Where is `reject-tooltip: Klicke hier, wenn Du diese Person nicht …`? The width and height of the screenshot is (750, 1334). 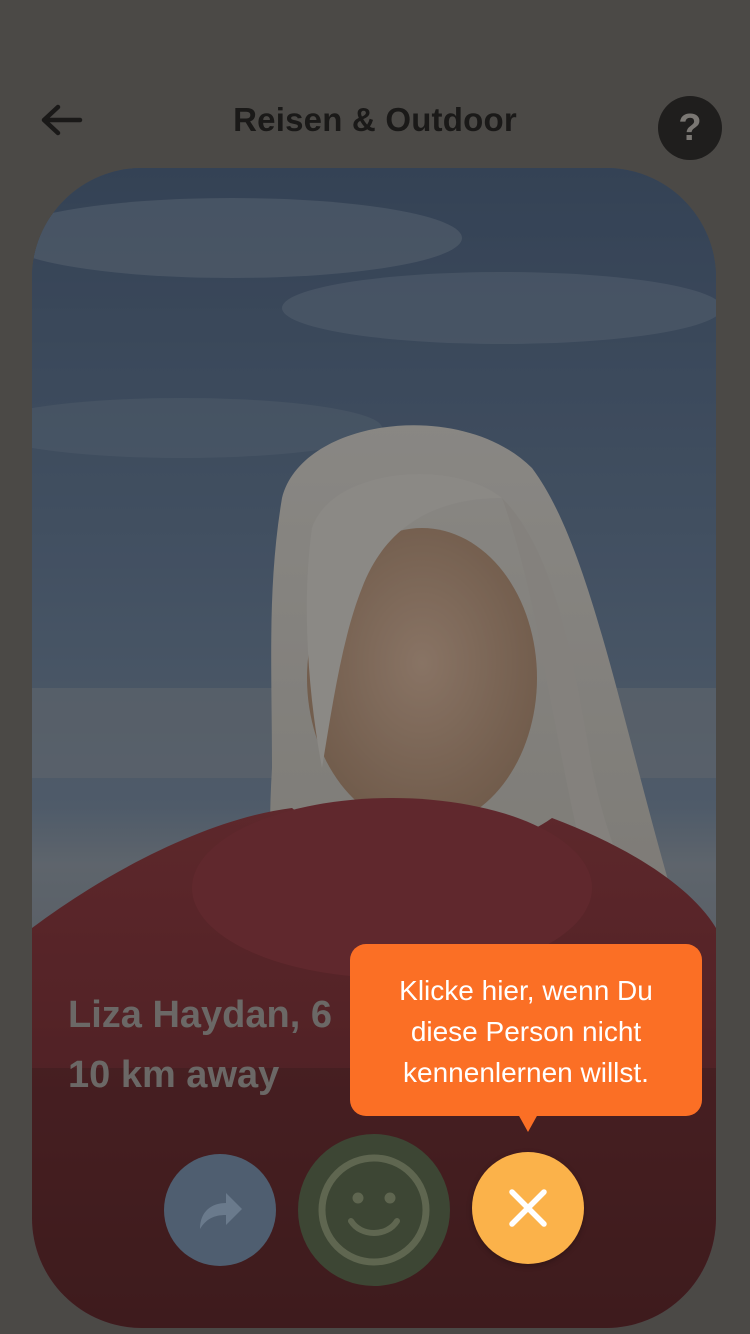 reject-tooltip: Klicke hier, wenn Du diese Person nicht … is located at coordinates (526, 1030).